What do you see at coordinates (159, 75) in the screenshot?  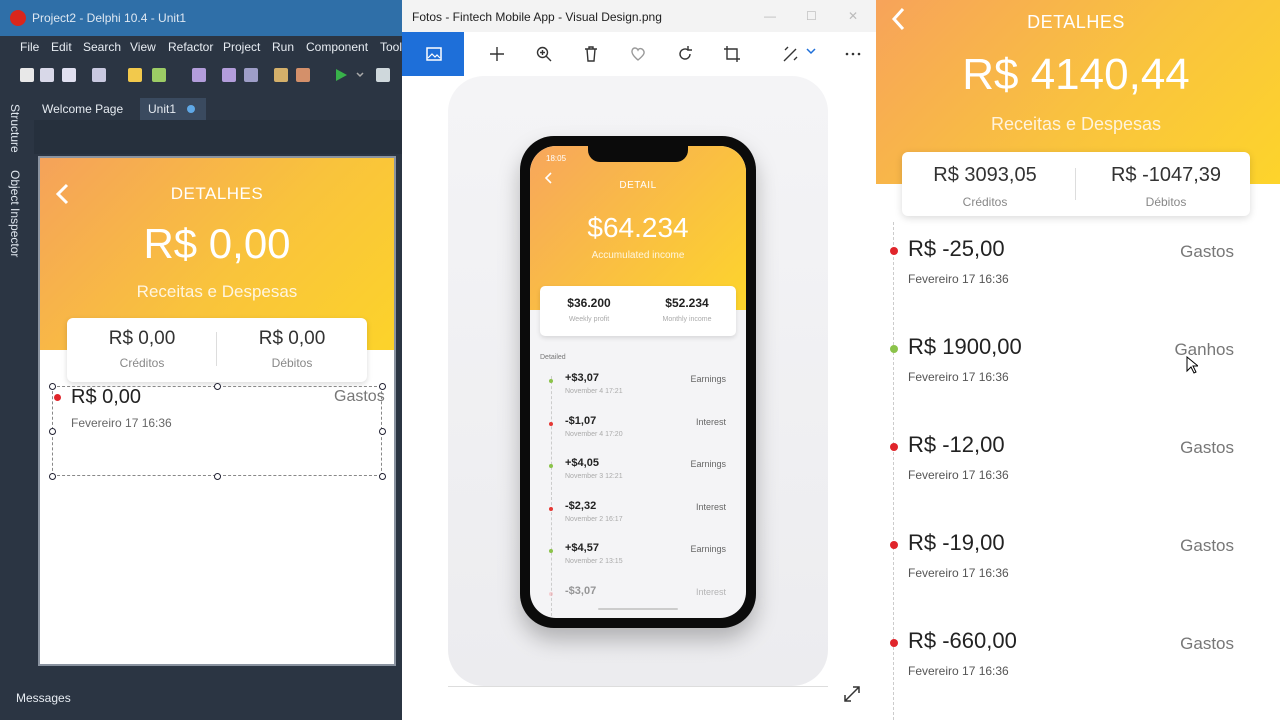 I see `open-project-icon` at bounding box center [159, 75].